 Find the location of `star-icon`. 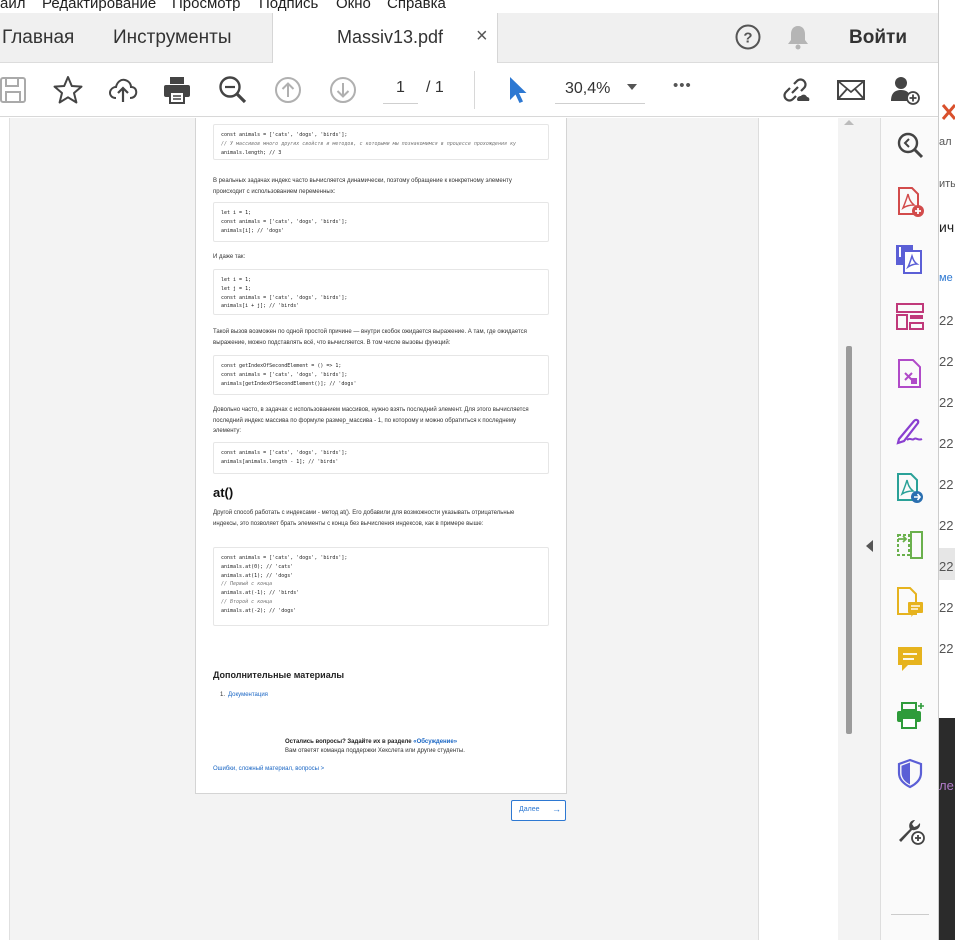

star-icon is located at coordinates (68, 90).